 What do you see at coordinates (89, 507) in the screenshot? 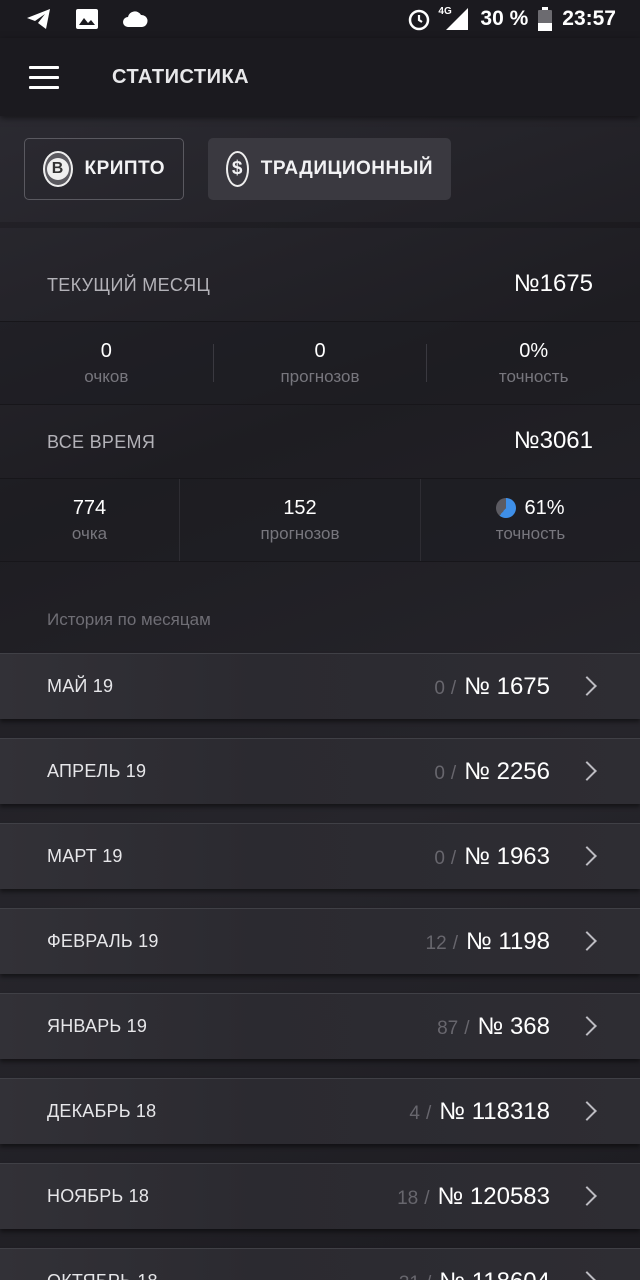
I see `stat-value: 774` at bounding box center [89, 507].